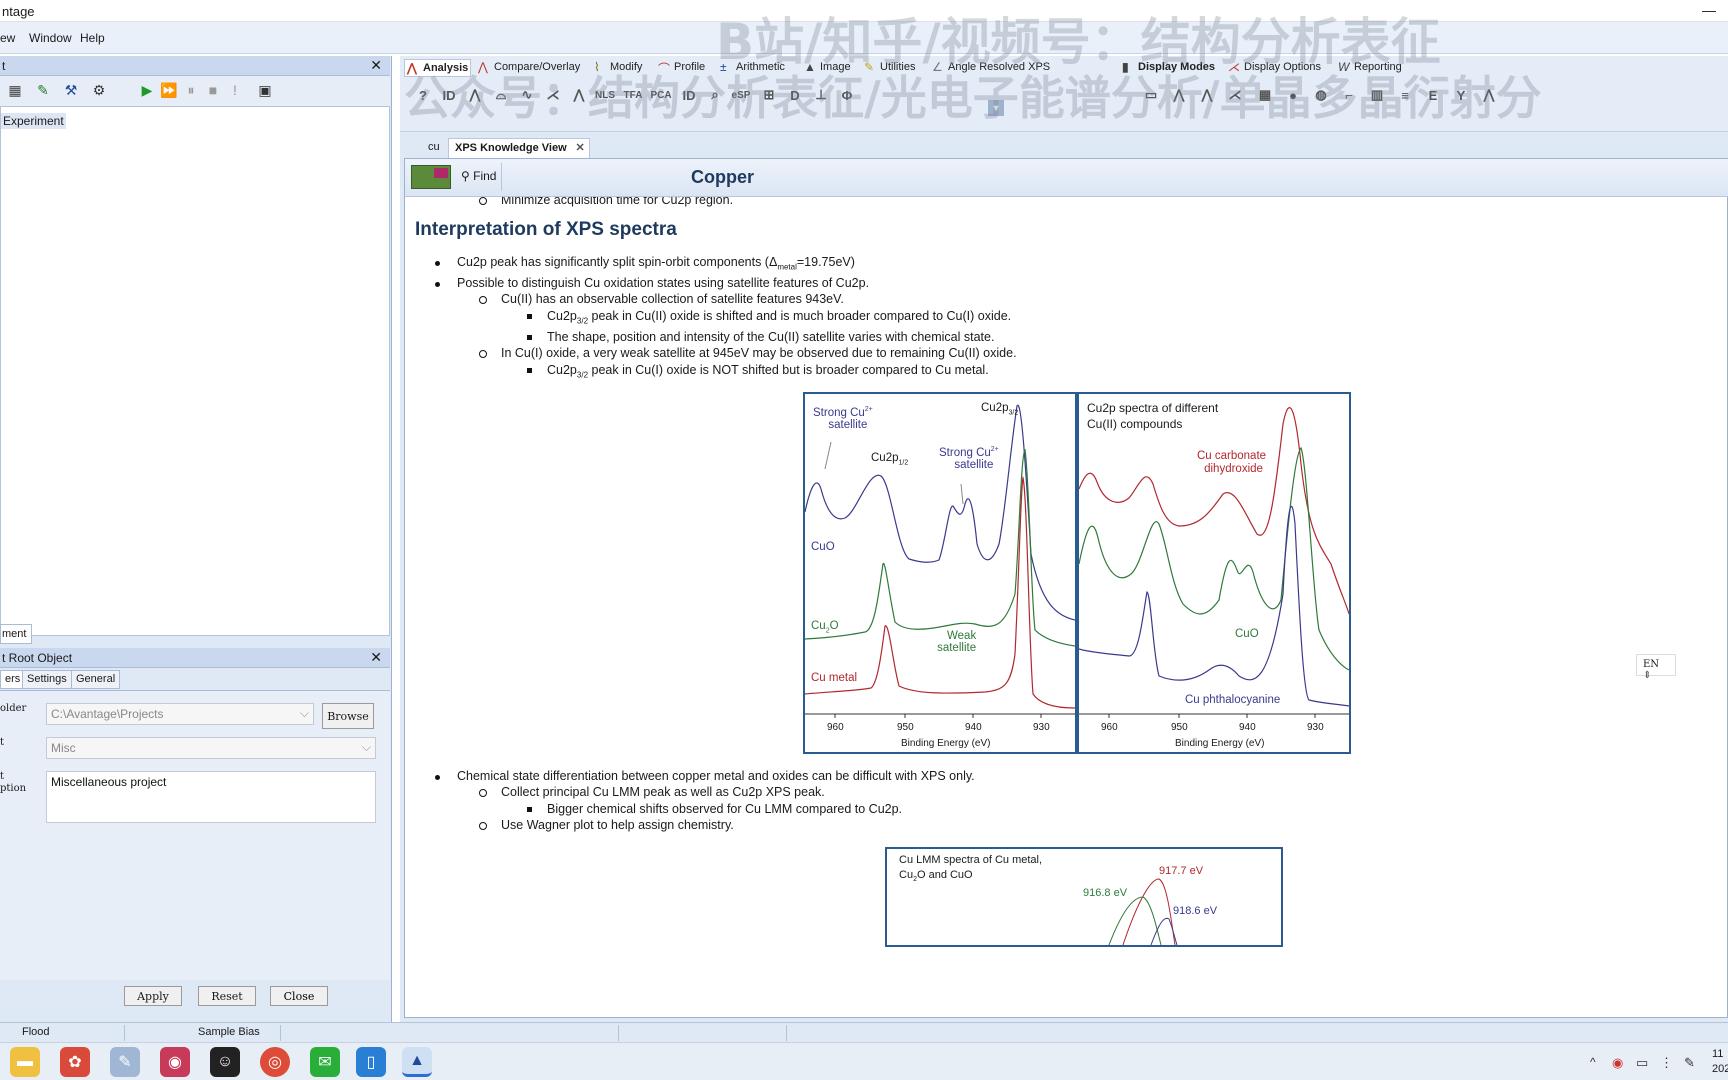 This screenshot has width=1728, height=1080. What do you see at coordinates (1666, 1063) in the screenshot?
I see `tray-network-icon: ⋮` at bounding box center [1666, 1063].